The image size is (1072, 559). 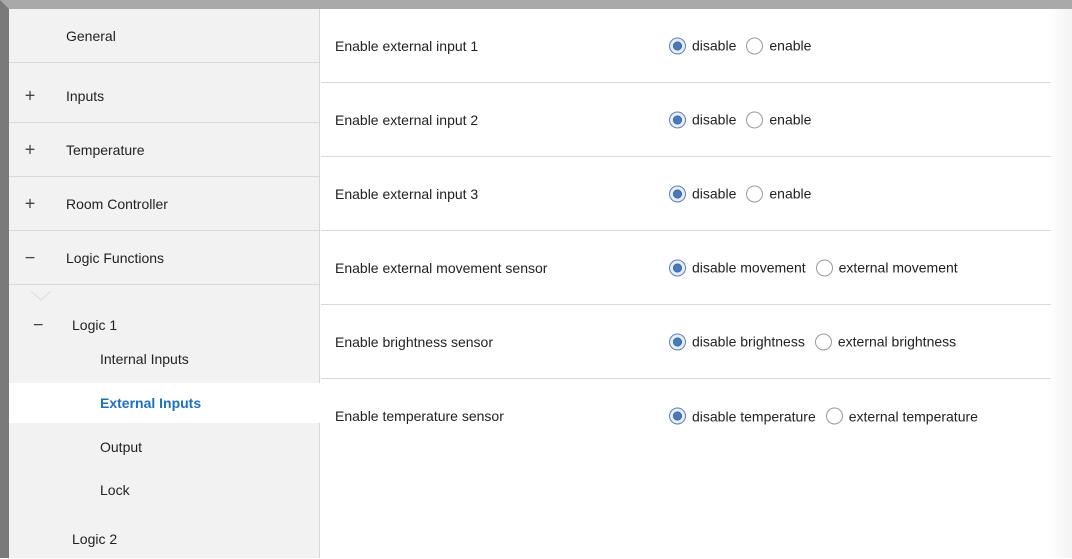 What do you see at coordinates (164, 539) in the screenshot?
I see `sidebar-item-logic-2: Logic 2` at bounding box center [164, 539].